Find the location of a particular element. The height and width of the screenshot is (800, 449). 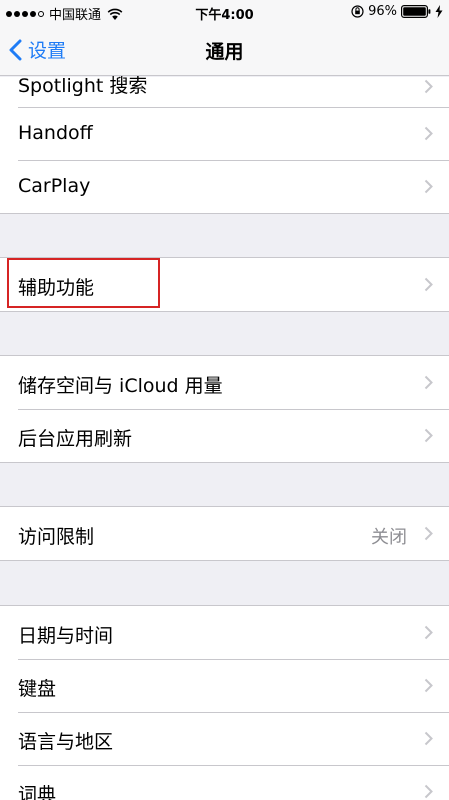

settings-group-restrictions: 访问限制 关闭 is located at coordinates (224, 533).